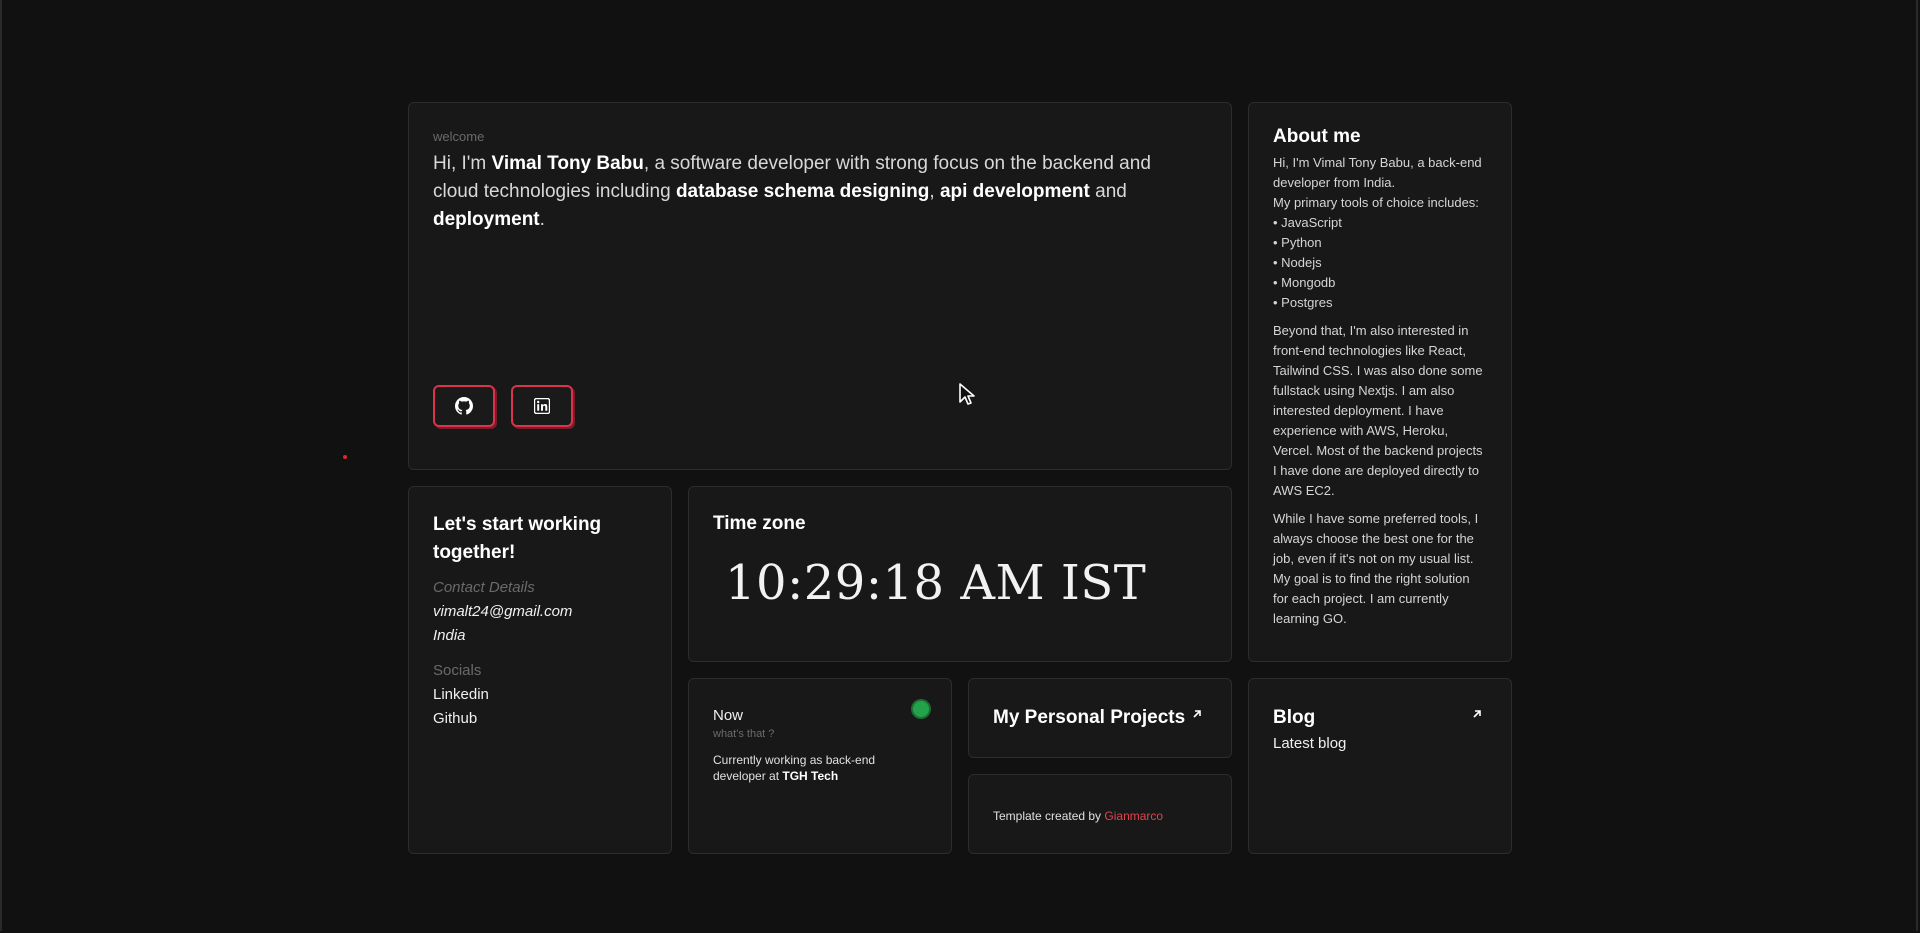 The image size is (1920, 933). I want to click on clock-display: 10:29:18 AM IST, so click(936, 583).